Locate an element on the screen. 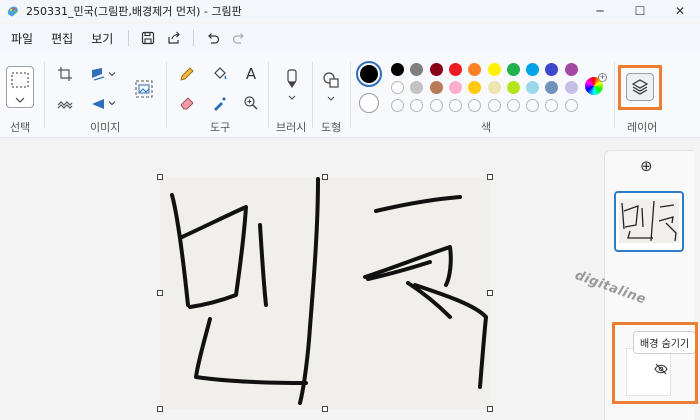 This screenshot has width=700, height=420. save-icon is located at coordinates (148, 38).